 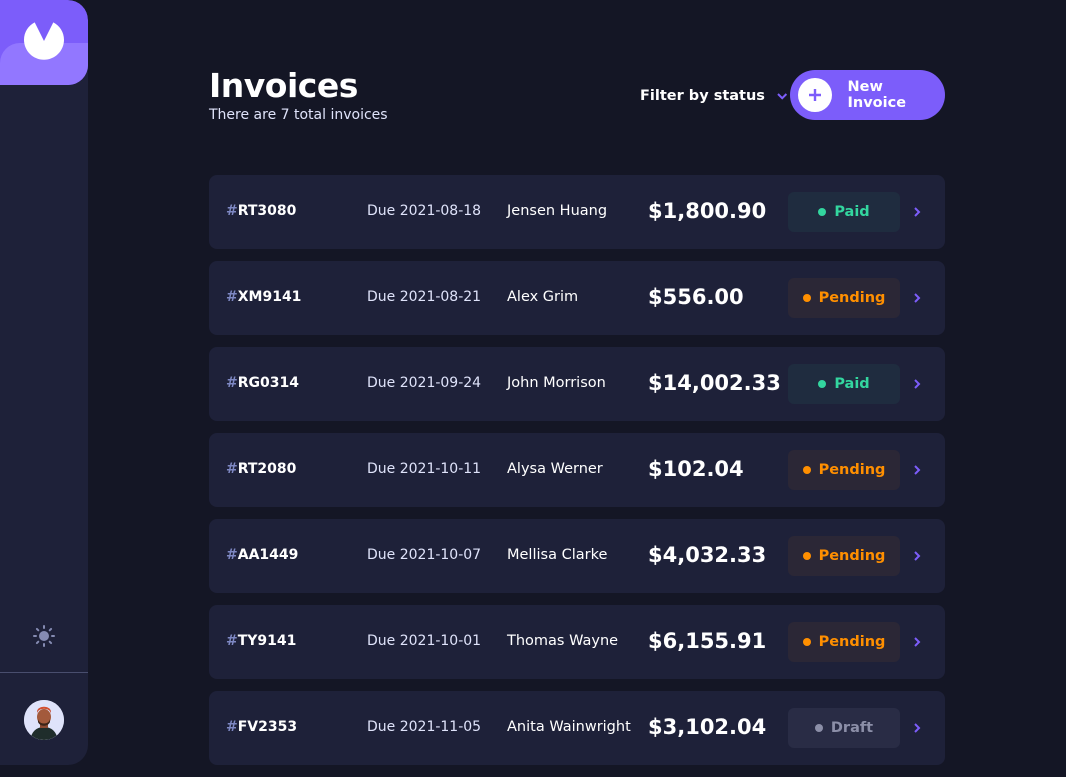 I want to click on invoice-id: #RT3080, so click(x=261, y=211).